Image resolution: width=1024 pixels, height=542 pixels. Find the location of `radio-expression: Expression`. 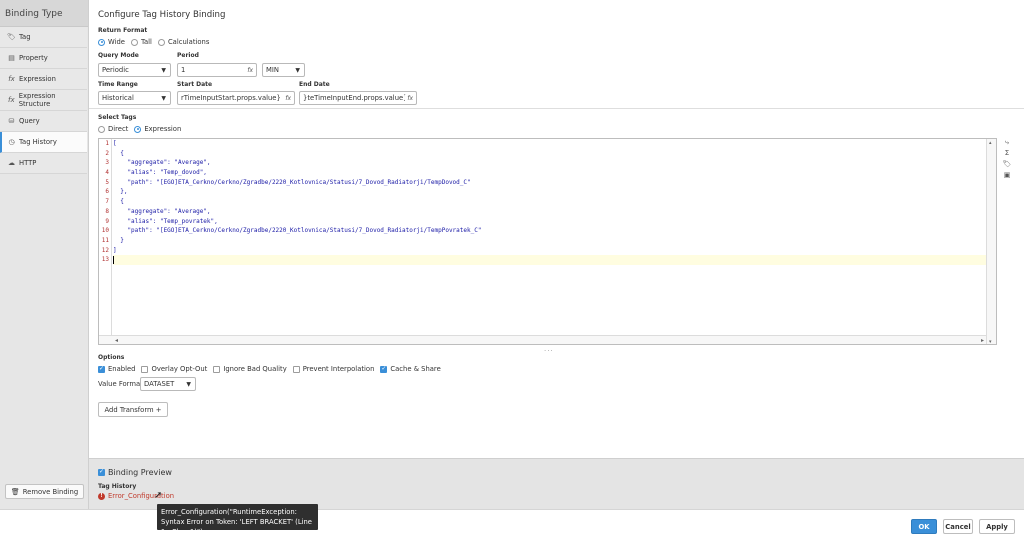

radio-expression: Expression is located at coordinates (157, 129).